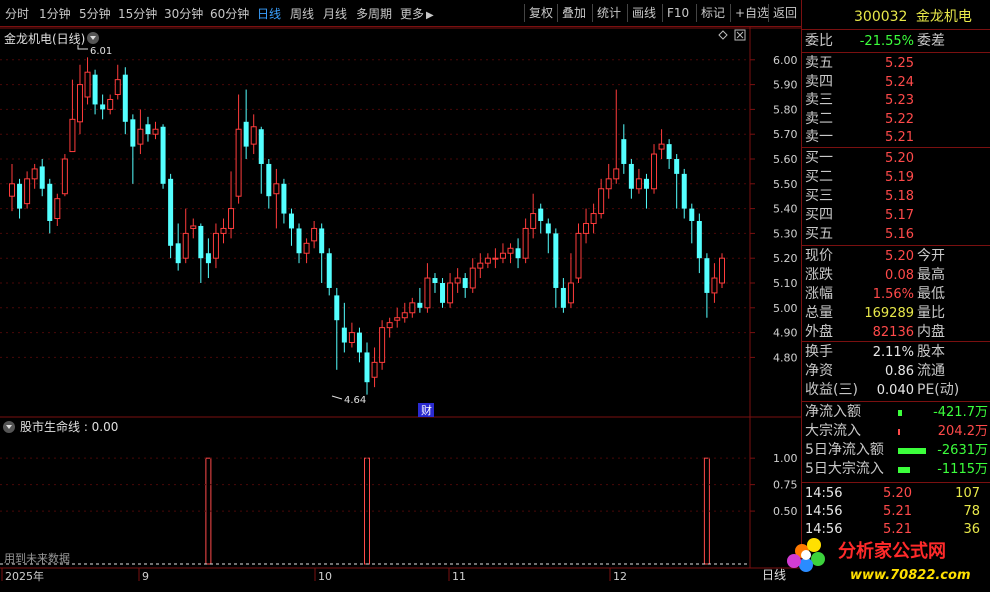  What do you see at coordinates (784, 13) in the screenshot?
I see `back-button: 返回` at bounding box center [784, 13].